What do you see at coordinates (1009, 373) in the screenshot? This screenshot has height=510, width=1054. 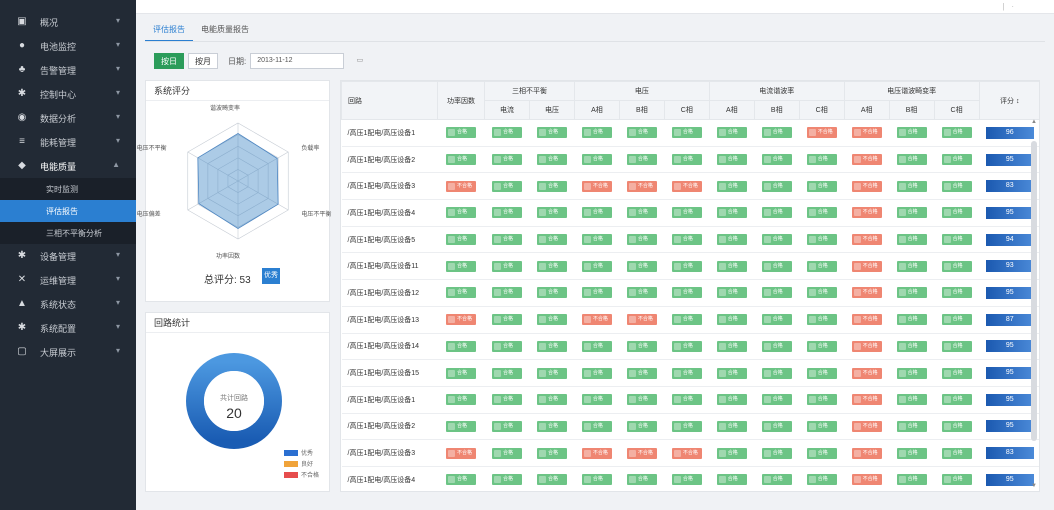 I see `score-bar: 95` at bounding box center [1009, 373].